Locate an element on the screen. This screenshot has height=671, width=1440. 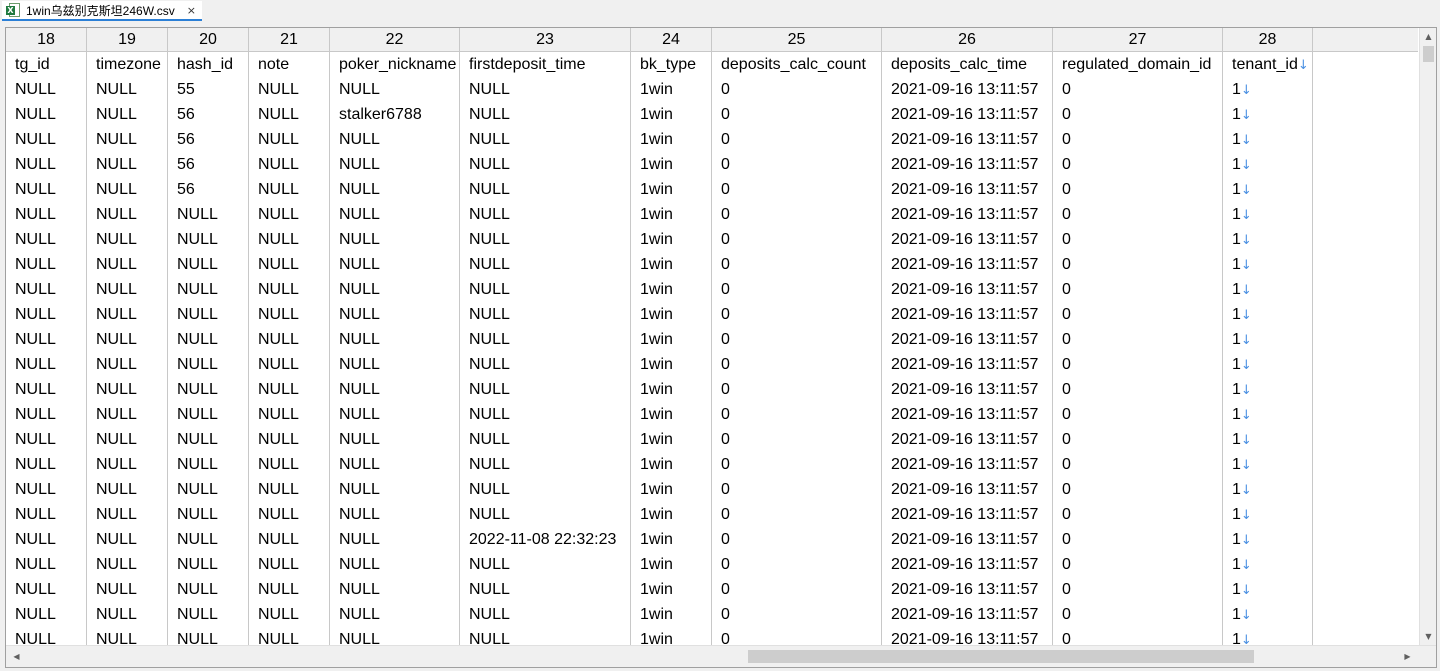
column-number-header: 23 is located at coordinates (545, 39).